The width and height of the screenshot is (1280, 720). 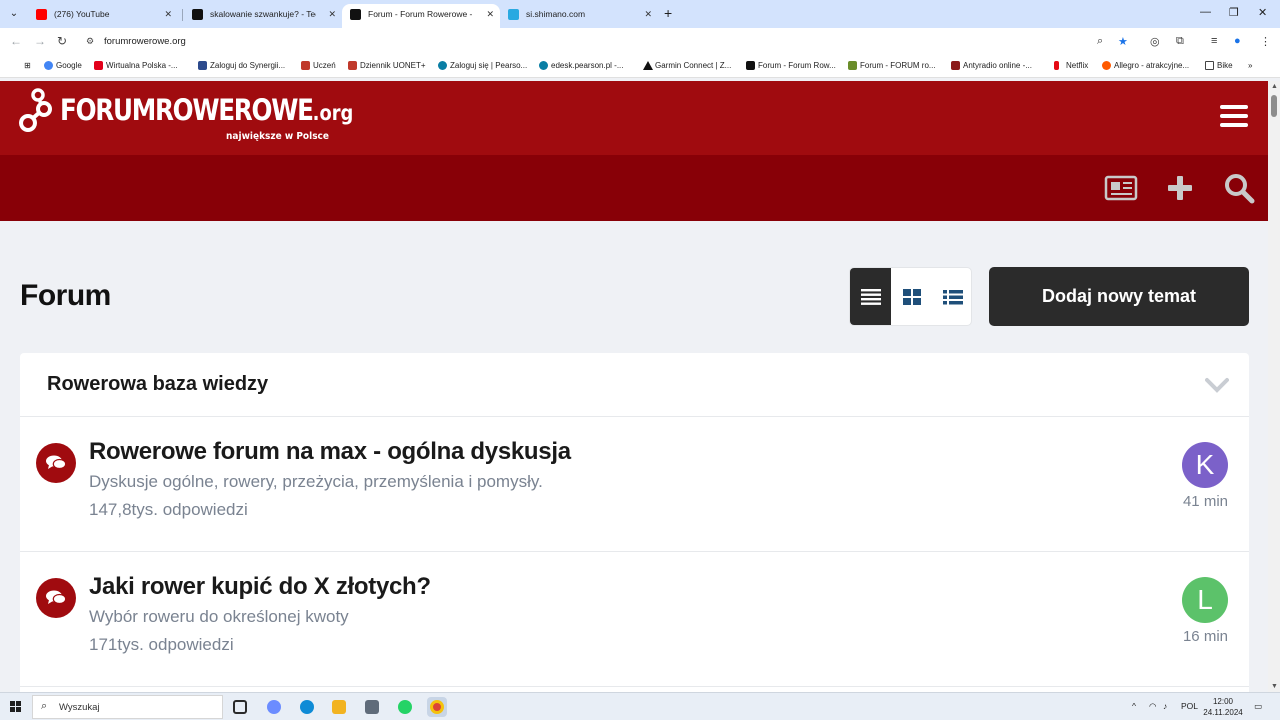 What do you see at coordinates (437, 707) in the screenshot?
I see `chrome-icon` at bounding box center [437, 707].